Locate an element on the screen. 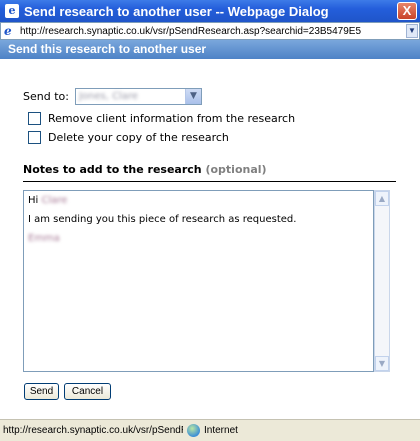 This screenshot has width=420, height=441. send-to-label: Send to: is located at coordinates (46, 96).